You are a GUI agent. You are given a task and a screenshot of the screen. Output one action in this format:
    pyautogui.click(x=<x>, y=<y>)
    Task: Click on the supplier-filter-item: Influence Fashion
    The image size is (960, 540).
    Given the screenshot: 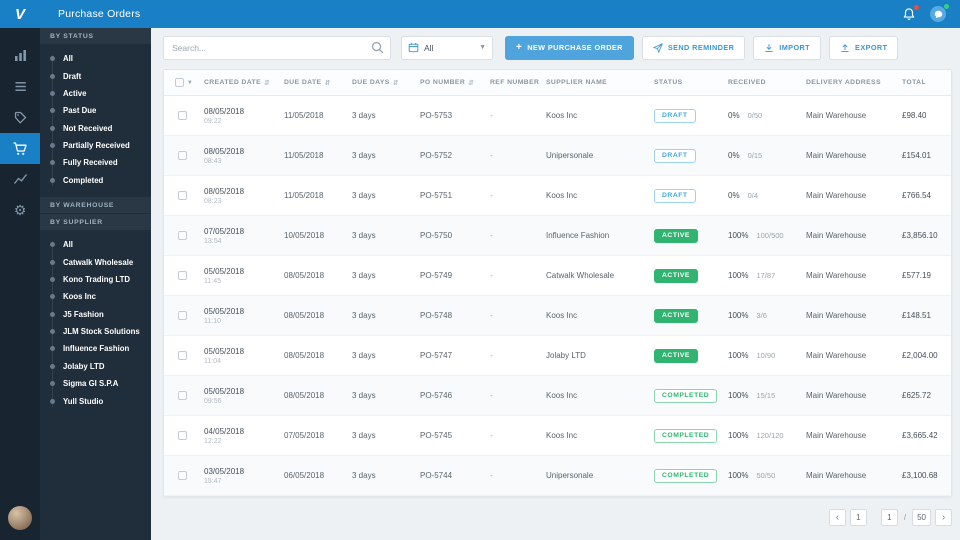 What is the action you would take?
    pyautogui.click(x=95, y=348)
    